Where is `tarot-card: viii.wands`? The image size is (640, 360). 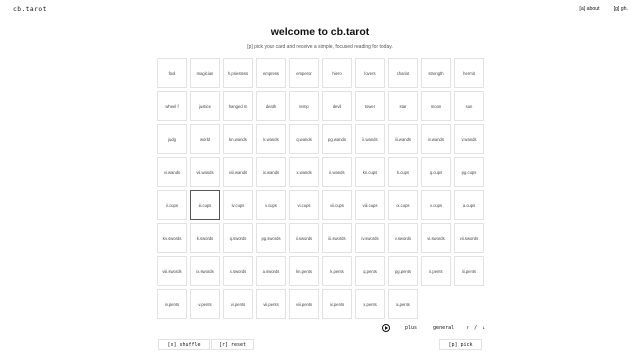
tarot-card: viii.wands is located at coordinates (238, 172).